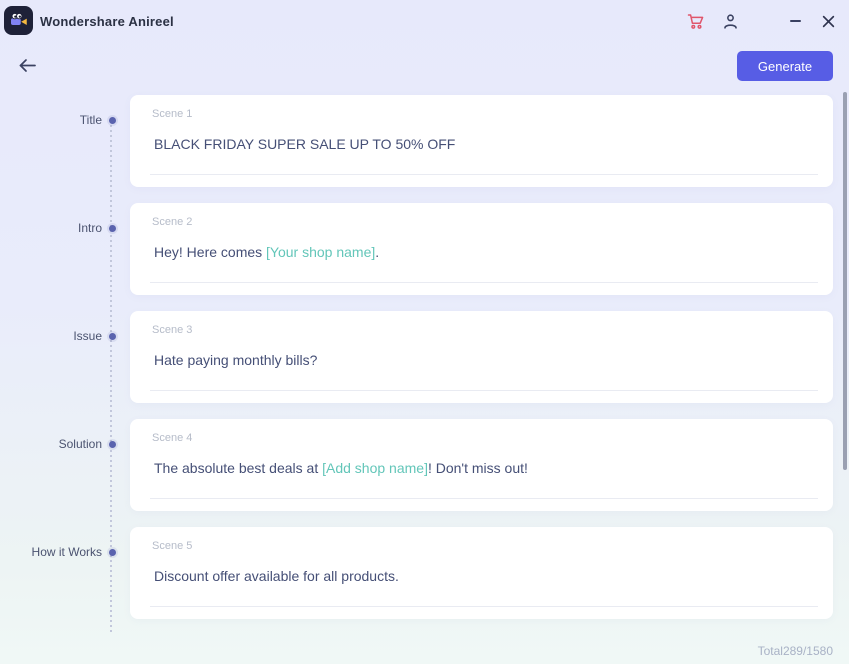 The image size is (849, 664). I want to click on scrollbar-thumb, so click(845, 281).